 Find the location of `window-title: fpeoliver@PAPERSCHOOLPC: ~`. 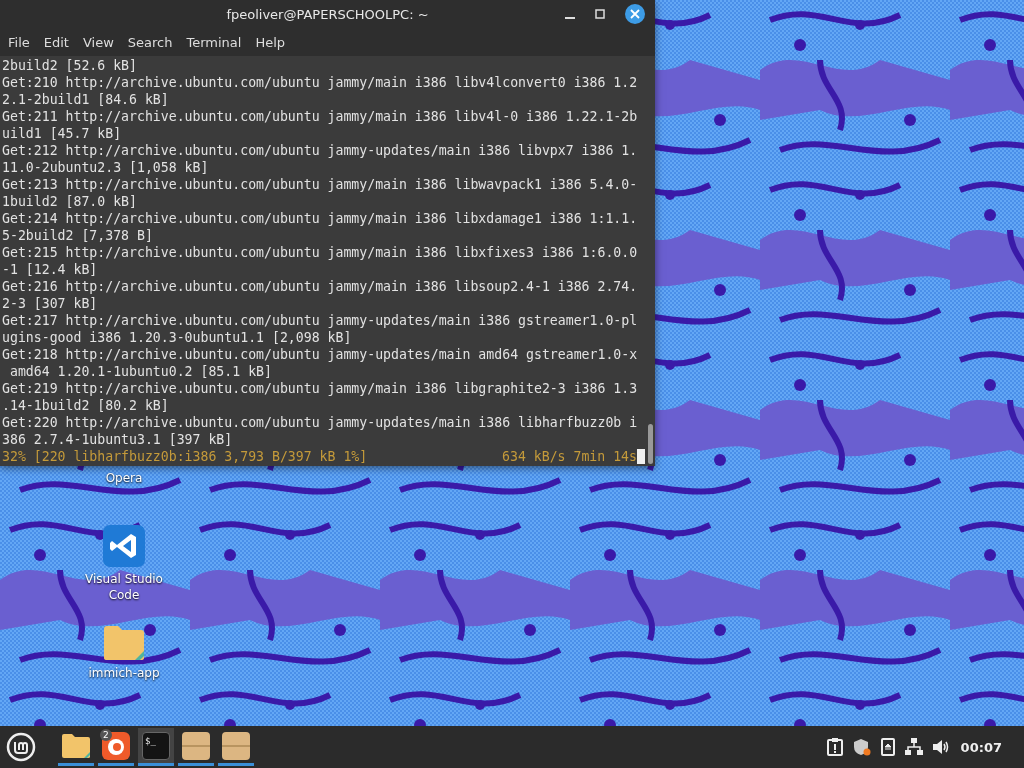

window-title: fpeoliver@PAPERSCHOOLPC: ~ is located at coordinates (327, 14).